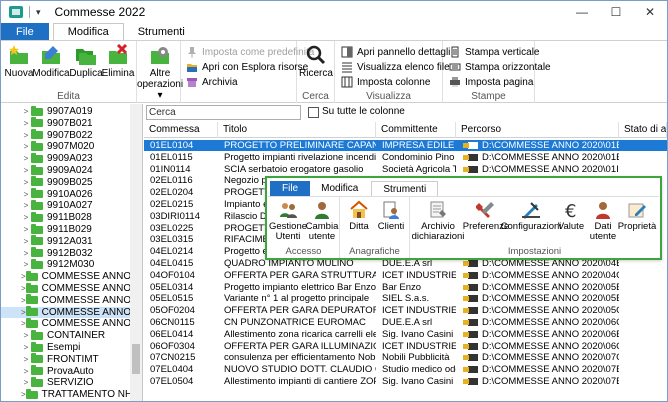  What do you see at coordinates (643, 130) in the screenshot?
I see `column-stato: Stato di av` at bounding box center [643, 130].